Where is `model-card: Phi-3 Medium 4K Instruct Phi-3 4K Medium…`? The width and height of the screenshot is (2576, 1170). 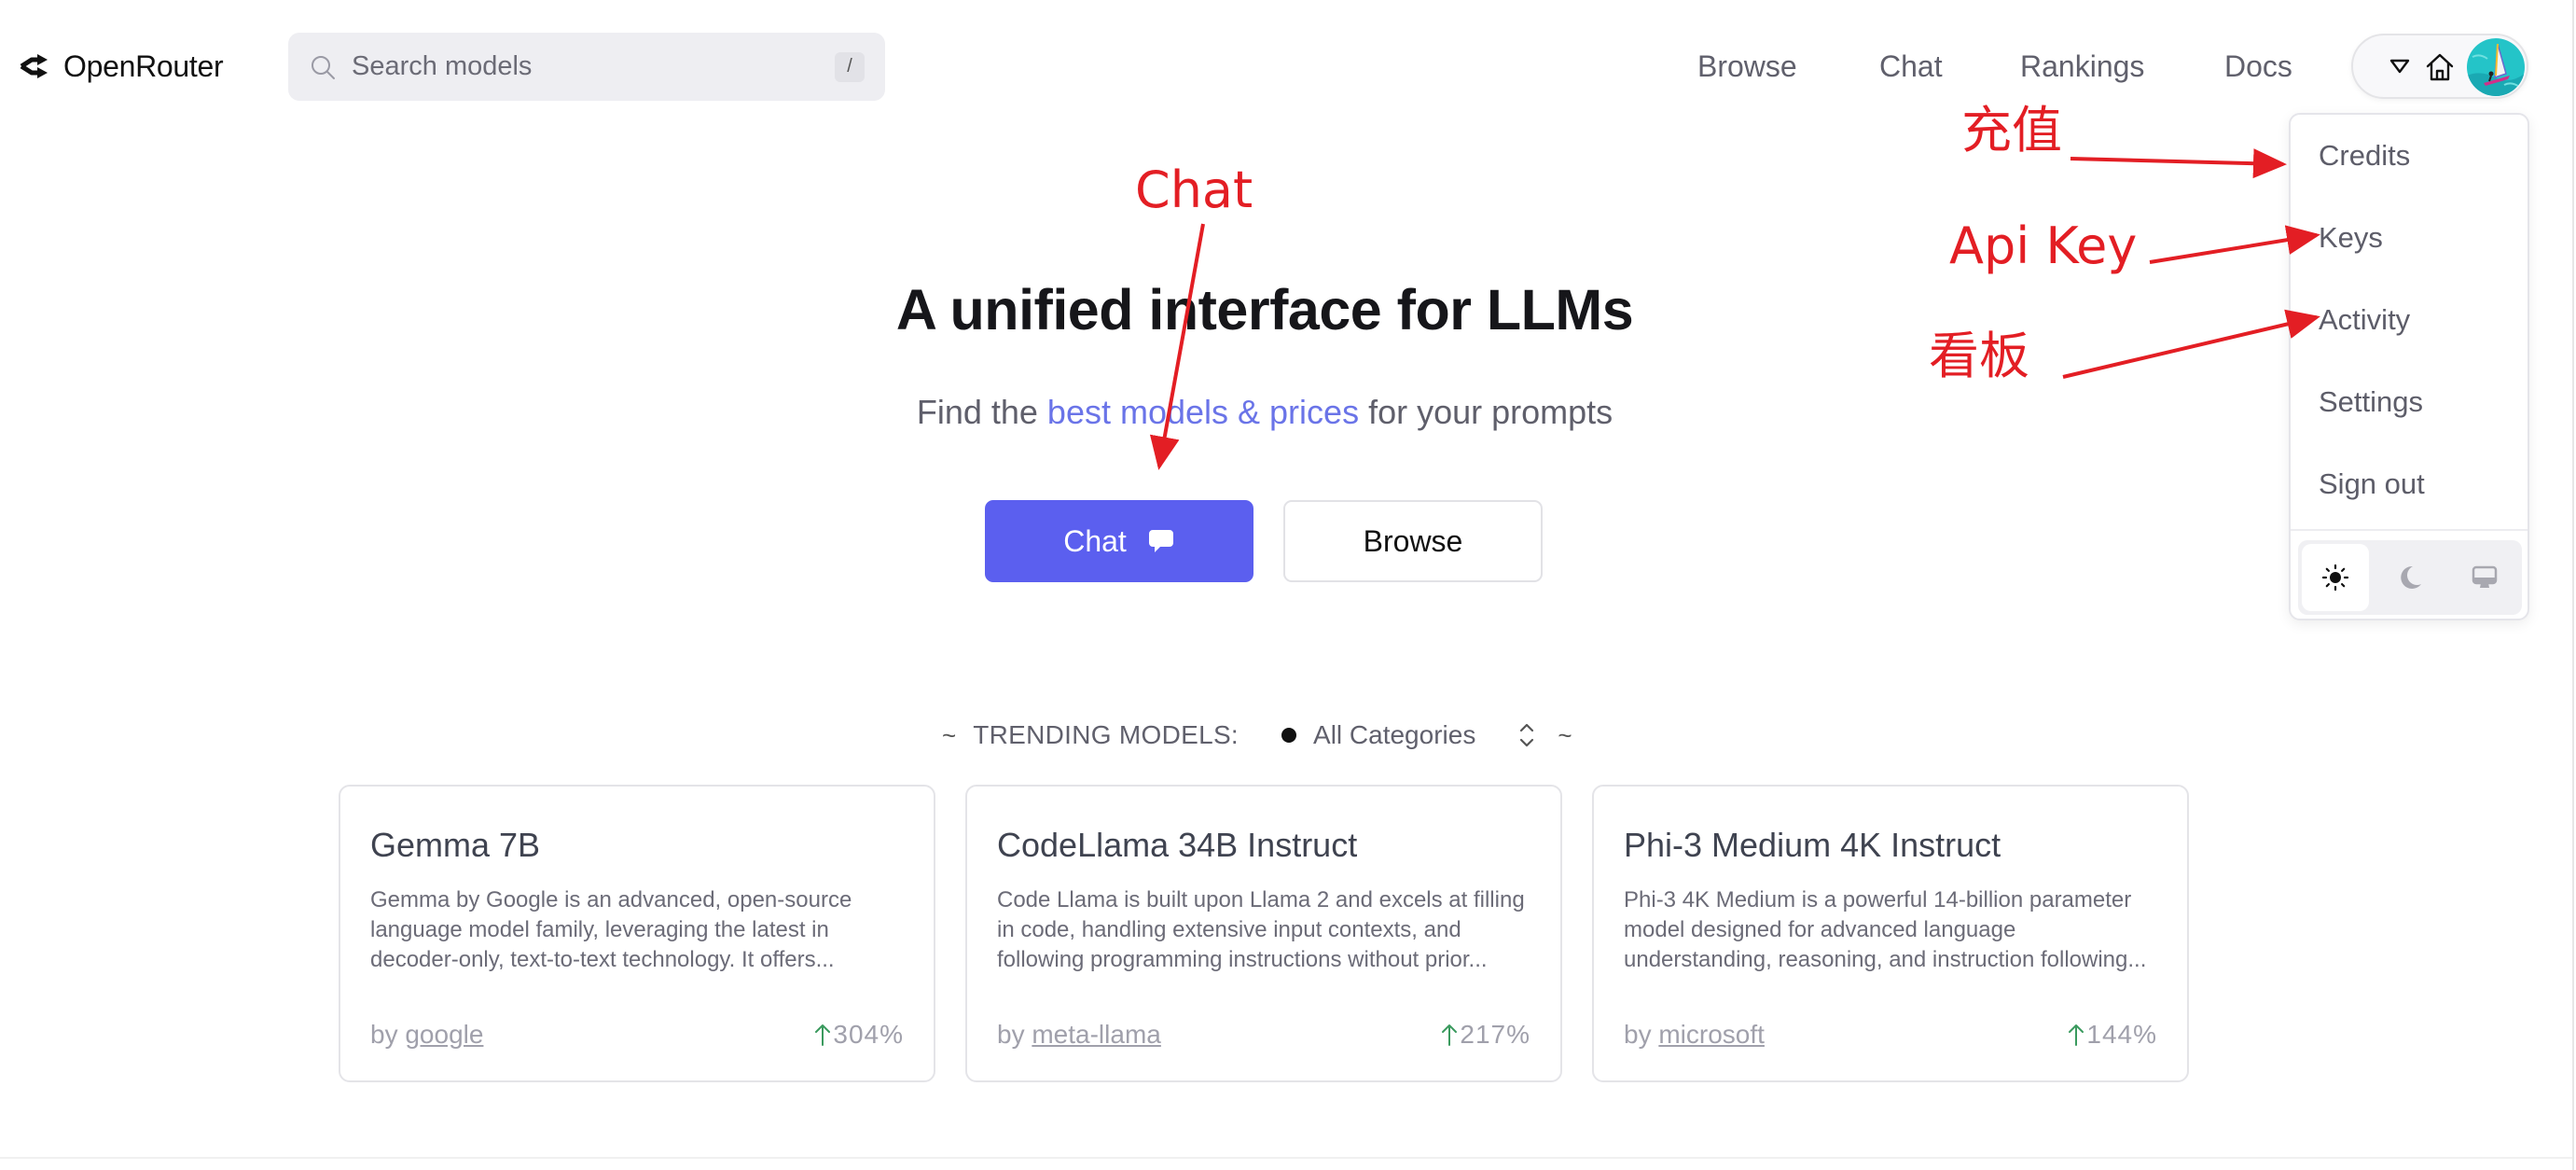 model-card: Phi-3 Medium 4K Instruct Phi-3 4K Medium… is located at coordinates (1890, 933).